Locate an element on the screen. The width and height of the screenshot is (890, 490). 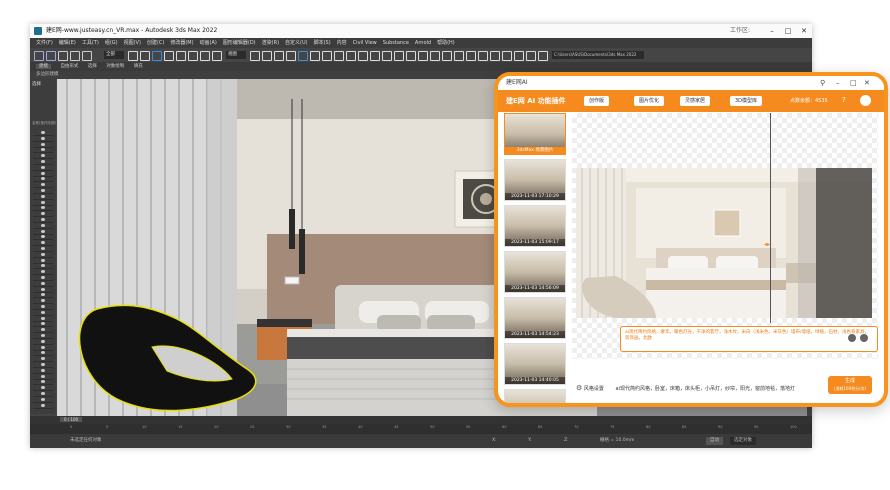
model-library-dropdown: 3D模型库 is located at coordinates (746, 101).